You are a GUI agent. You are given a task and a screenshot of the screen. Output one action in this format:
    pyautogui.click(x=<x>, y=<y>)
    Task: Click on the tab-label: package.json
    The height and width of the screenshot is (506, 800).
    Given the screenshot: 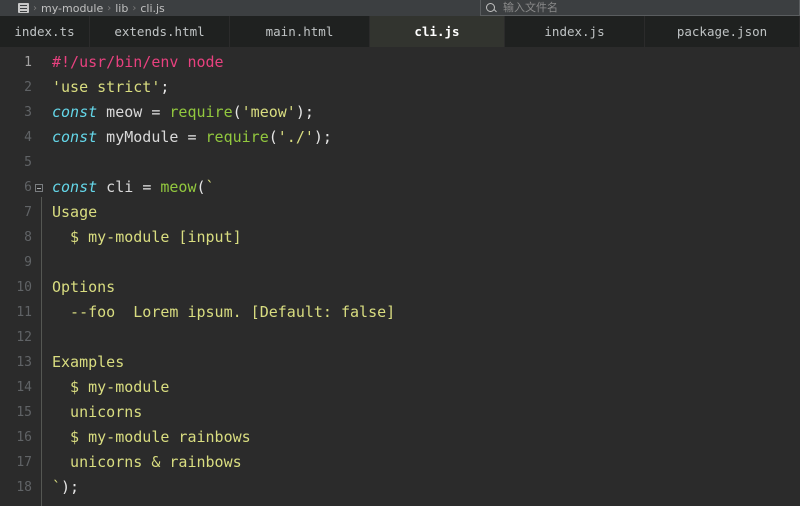 What is the action you would take?
    pyautogui.click(x=722, y=31)
    